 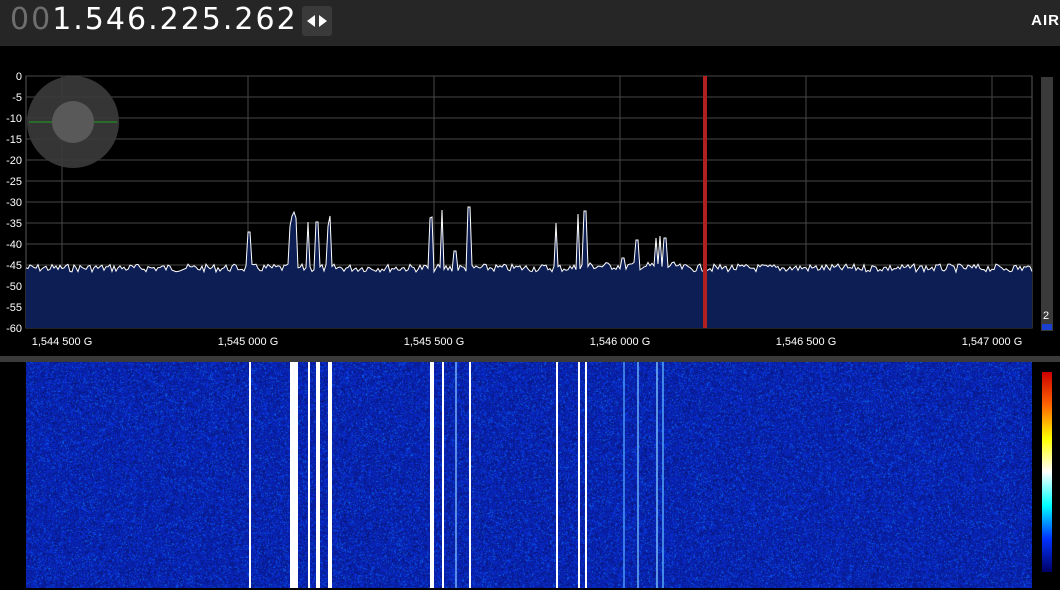 What do you see at coordinates (992, 342) in the screenshot?
I see `x-tick-label: 1,547 000 G` at bounding box center [992, 342].